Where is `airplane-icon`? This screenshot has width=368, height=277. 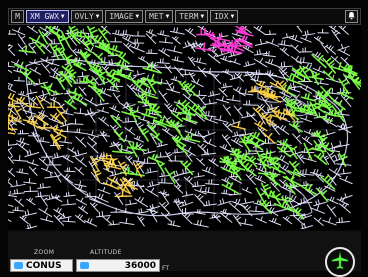 airplane-icon is located at coordinates (340, 262).